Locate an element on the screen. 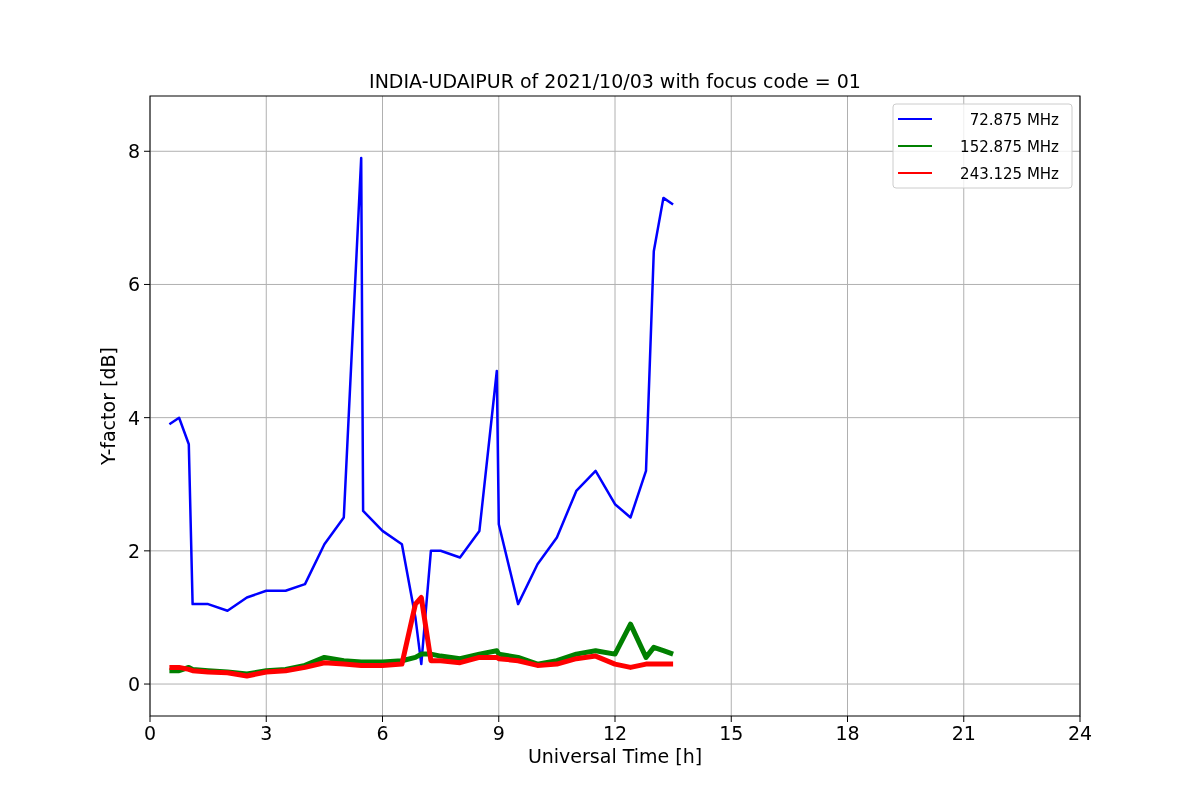 The height and width of the screenshot is (800, 1200). x-tick-label: 9 is located at coordinates (498, 733).